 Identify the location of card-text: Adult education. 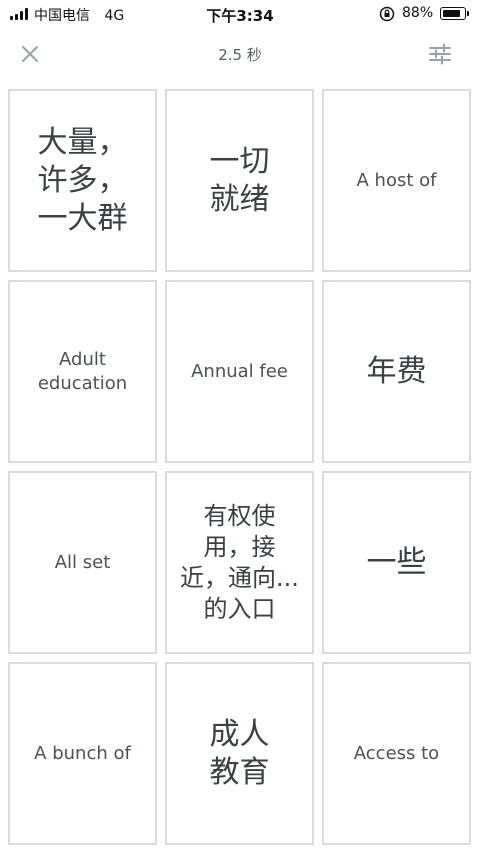
(82, 371).